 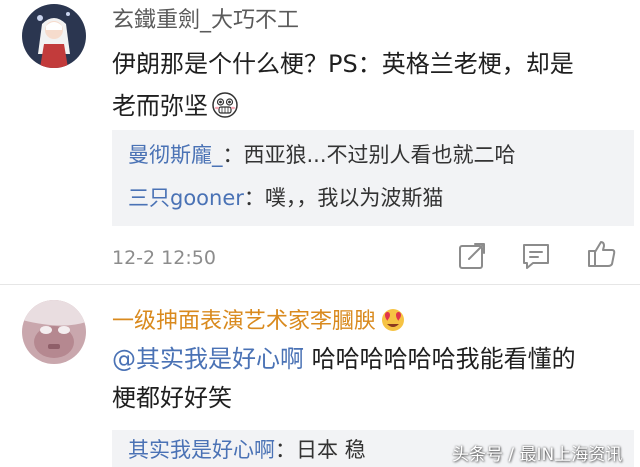 I want to click on reply-item: 三只gooner：噗，，我以为波斯猫, so click(x=285, y=198).